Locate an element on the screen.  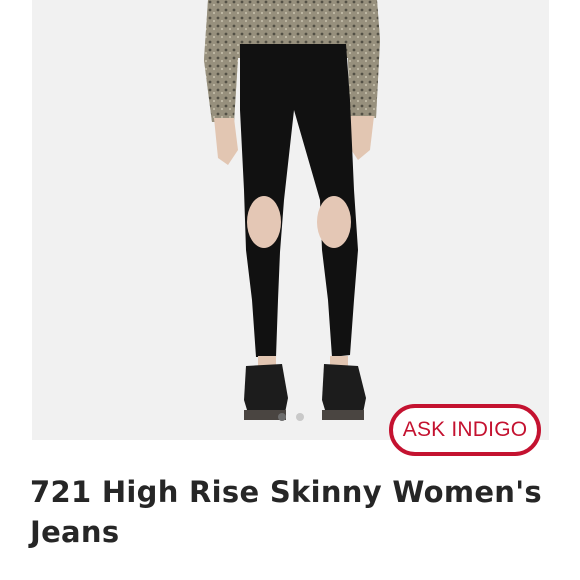
ask-indigo-button: ASK INDIGO is located at coordinates (465, 430).